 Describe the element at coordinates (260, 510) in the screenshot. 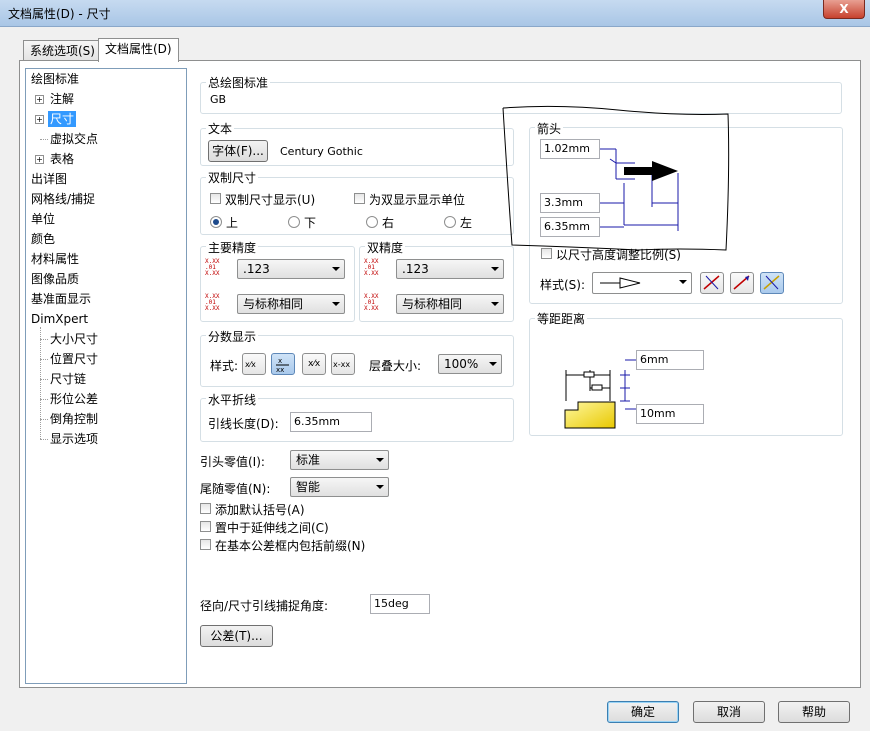

I see `add-parentheses-label: 添加默认括号(A)` at that location.